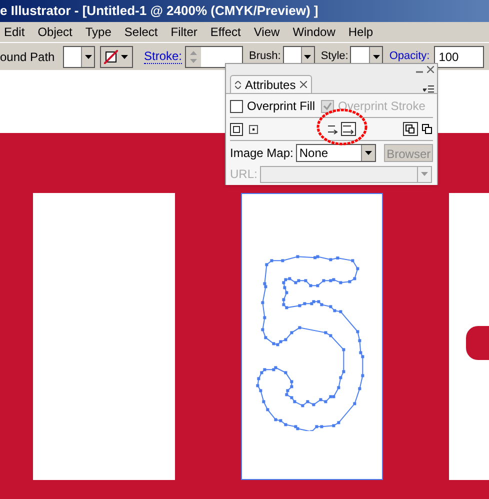  What do you see at coordinates (236, 106) in the screenshot?
I see `checkbox` at bounding box center [236, 106].